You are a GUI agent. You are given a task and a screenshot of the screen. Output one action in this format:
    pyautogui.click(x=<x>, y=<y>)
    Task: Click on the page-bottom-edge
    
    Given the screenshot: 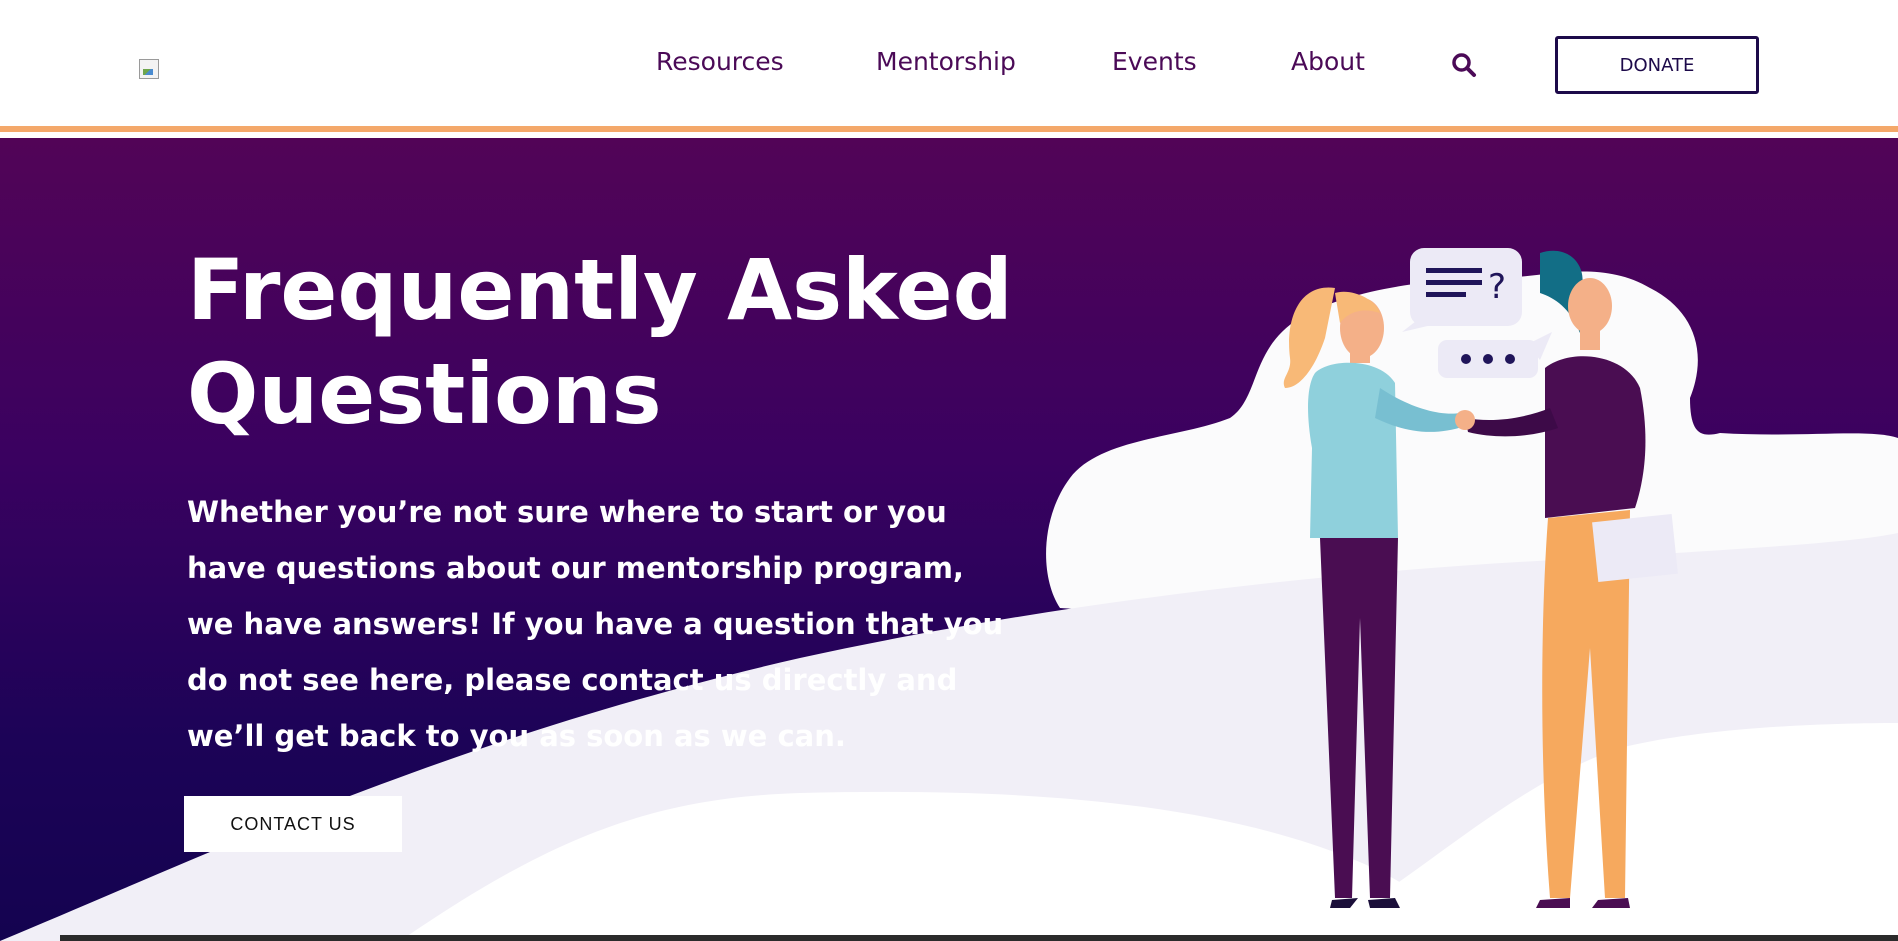 What is the action you would take?
    pyautogui.click(x=979, y=938)
    